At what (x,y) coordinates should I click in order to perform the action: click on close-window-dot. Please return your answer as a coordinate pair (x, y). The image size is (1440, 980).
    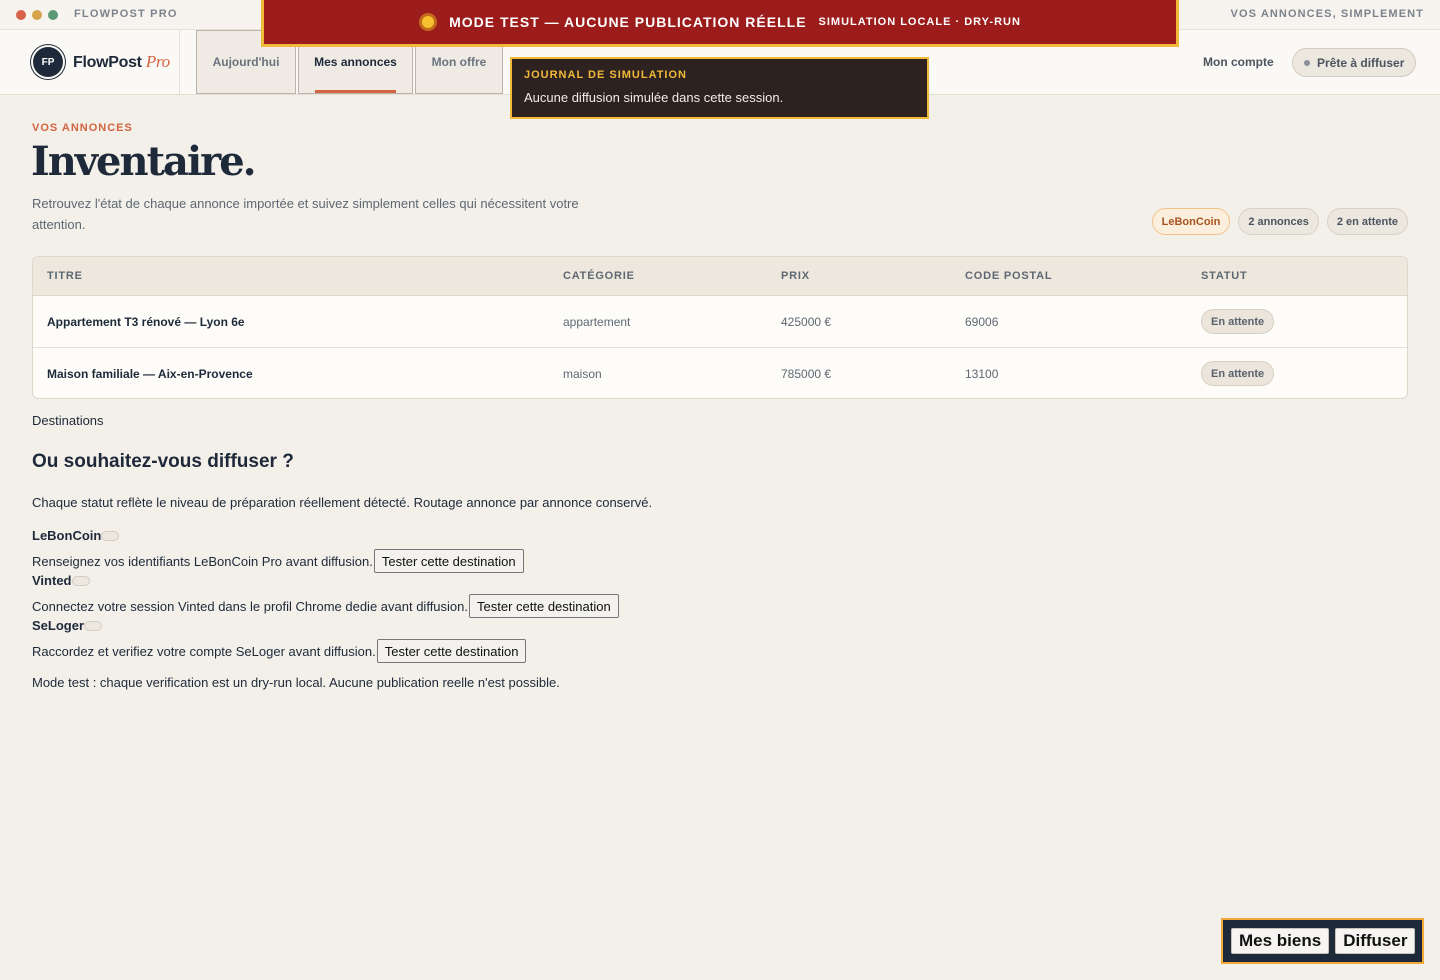
    Looking at the image, I should click on (21, 15).